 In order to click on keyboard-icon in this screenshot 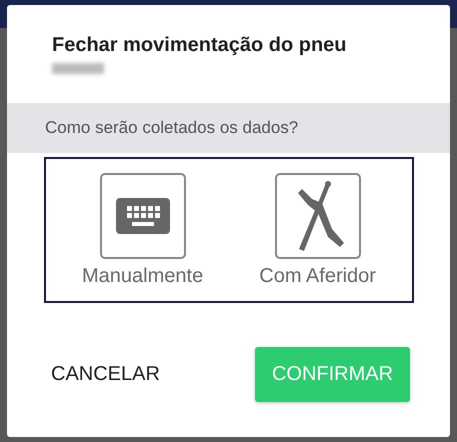, I will do `click(143, 216)`.